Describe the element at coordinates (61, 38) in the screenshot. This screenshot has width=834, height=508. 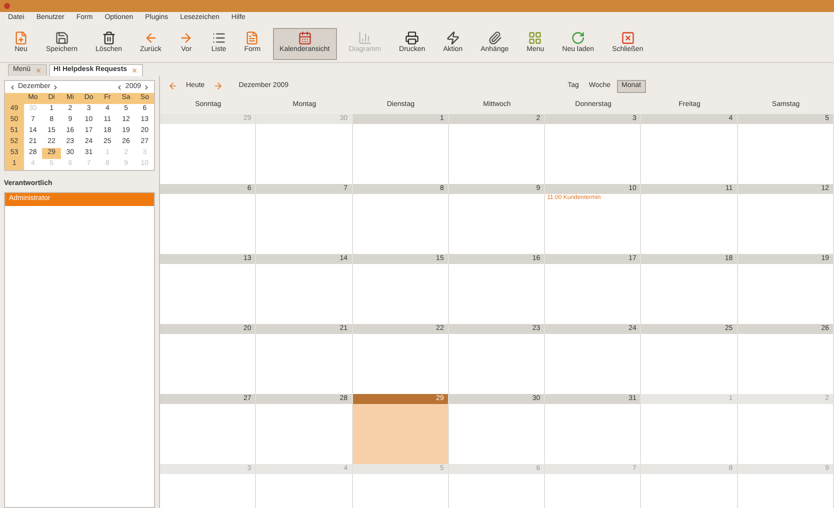
I see `save-icon` at that location.